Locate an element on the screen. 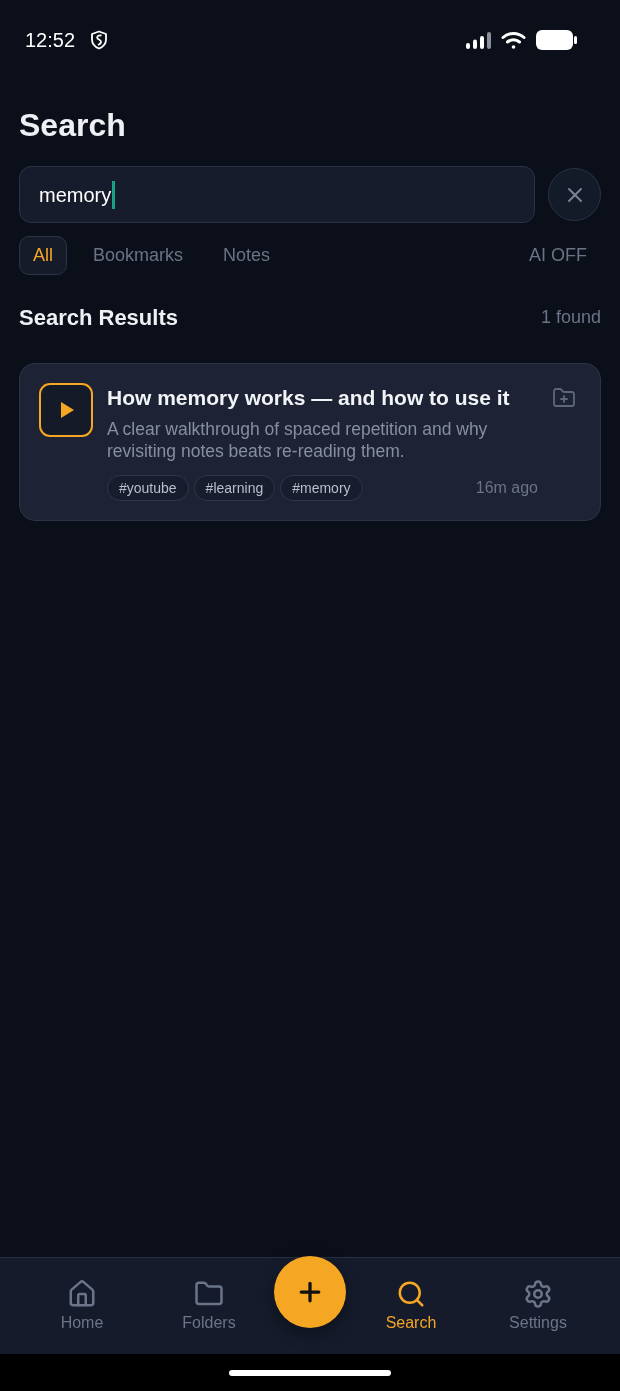 The image size is (620, 1391). search-icon is located at coordinates (411, 1294).